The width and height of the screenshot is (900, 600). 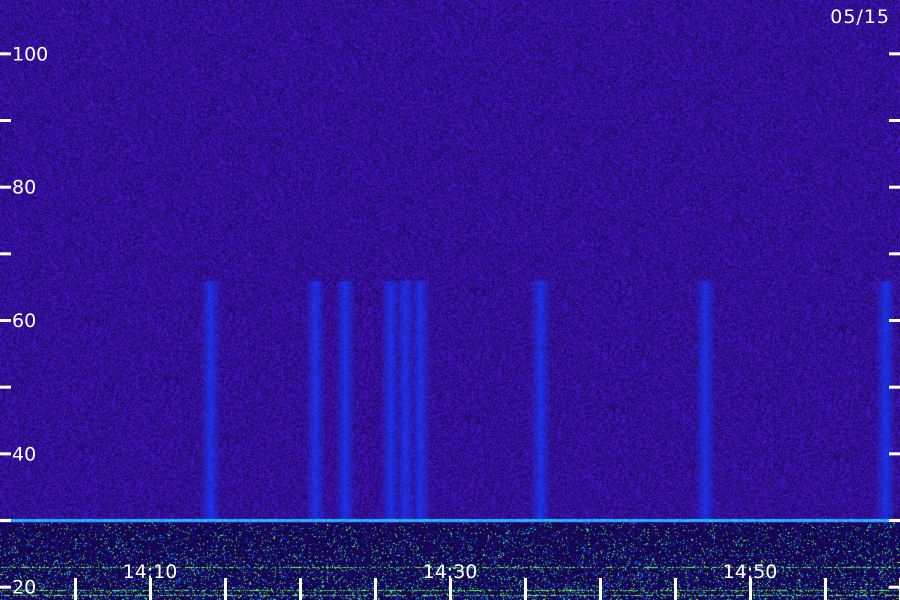 I want to click on x-tick-label: 14:10, so click(x=150, y=572).